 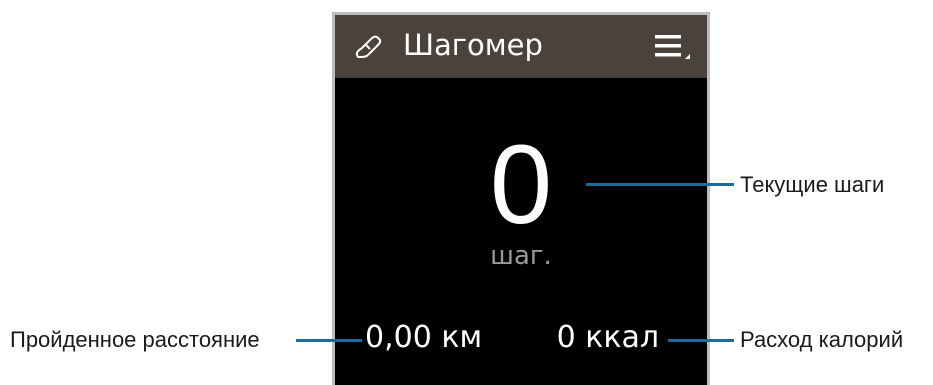 What do you see at coordinates (424, 337) in the screenshot?
I see `distance-value: 0,00 км` at bounding box center [424, 337].